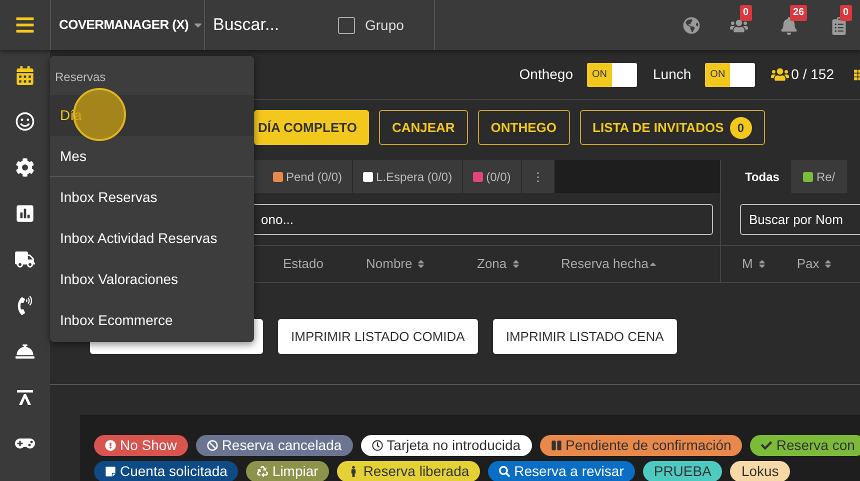 The image size is (860, 481). What do you see at coordinates (815, 264) in the screenshot?
I see `column-header: Pax` at bounding box center [815, 264].